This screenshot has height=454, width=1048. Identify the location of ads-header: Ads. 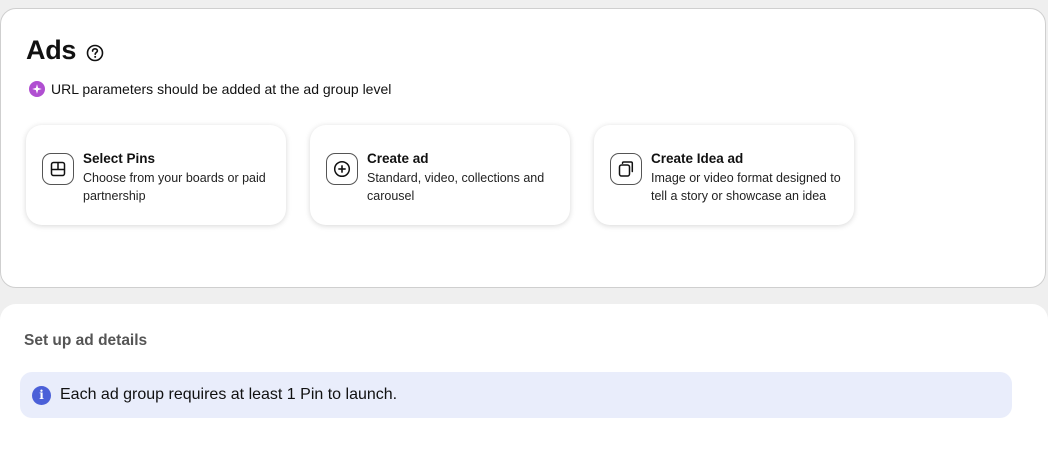
(65, 50).